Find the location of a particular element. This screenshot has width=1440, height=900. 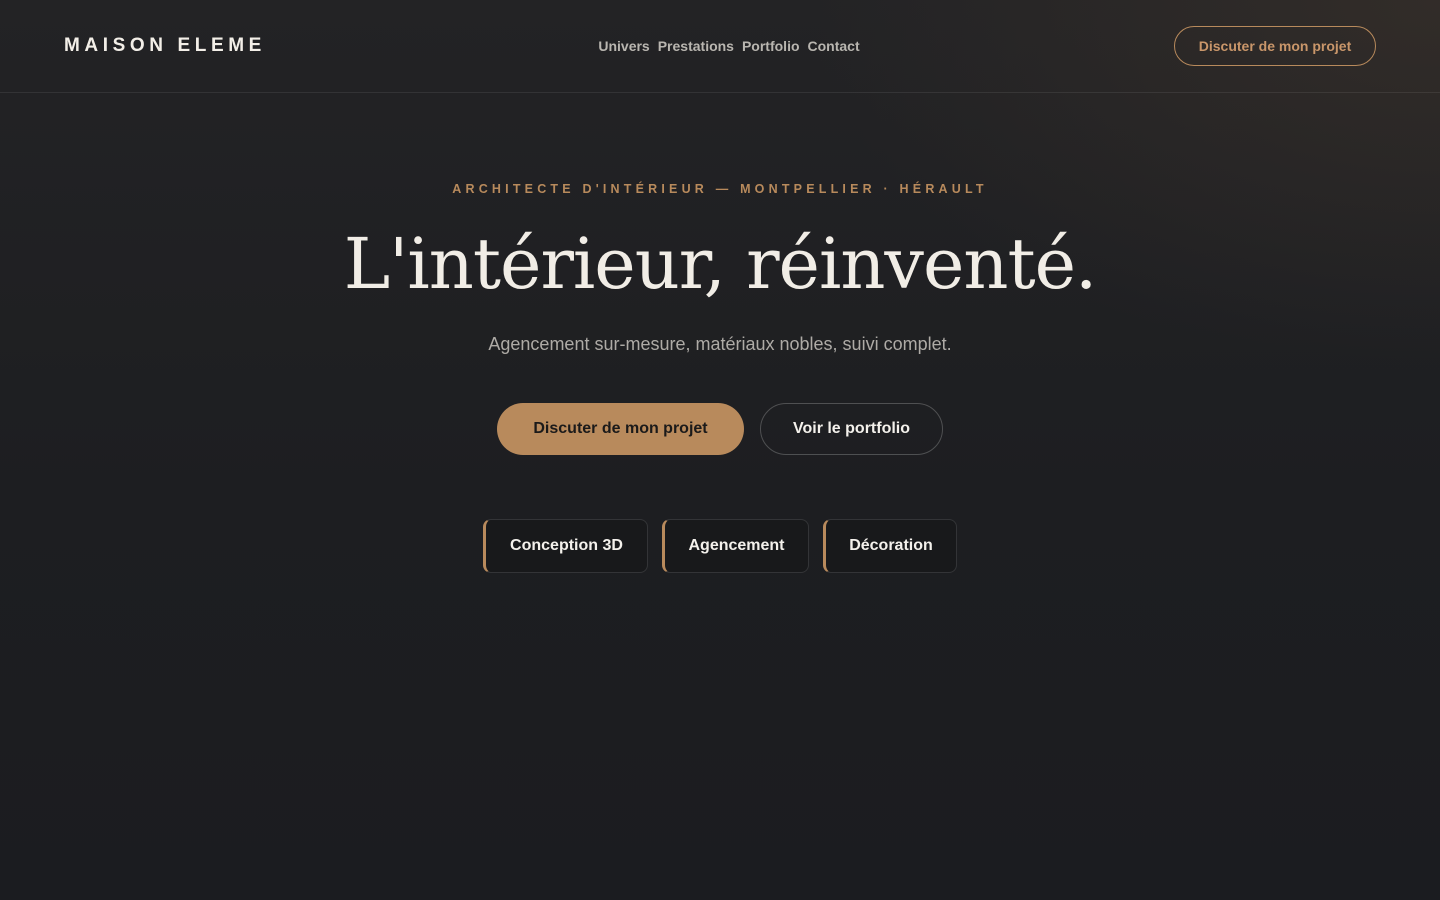

service-pill-agencement: Agencement is located at coordinates (735, 546).